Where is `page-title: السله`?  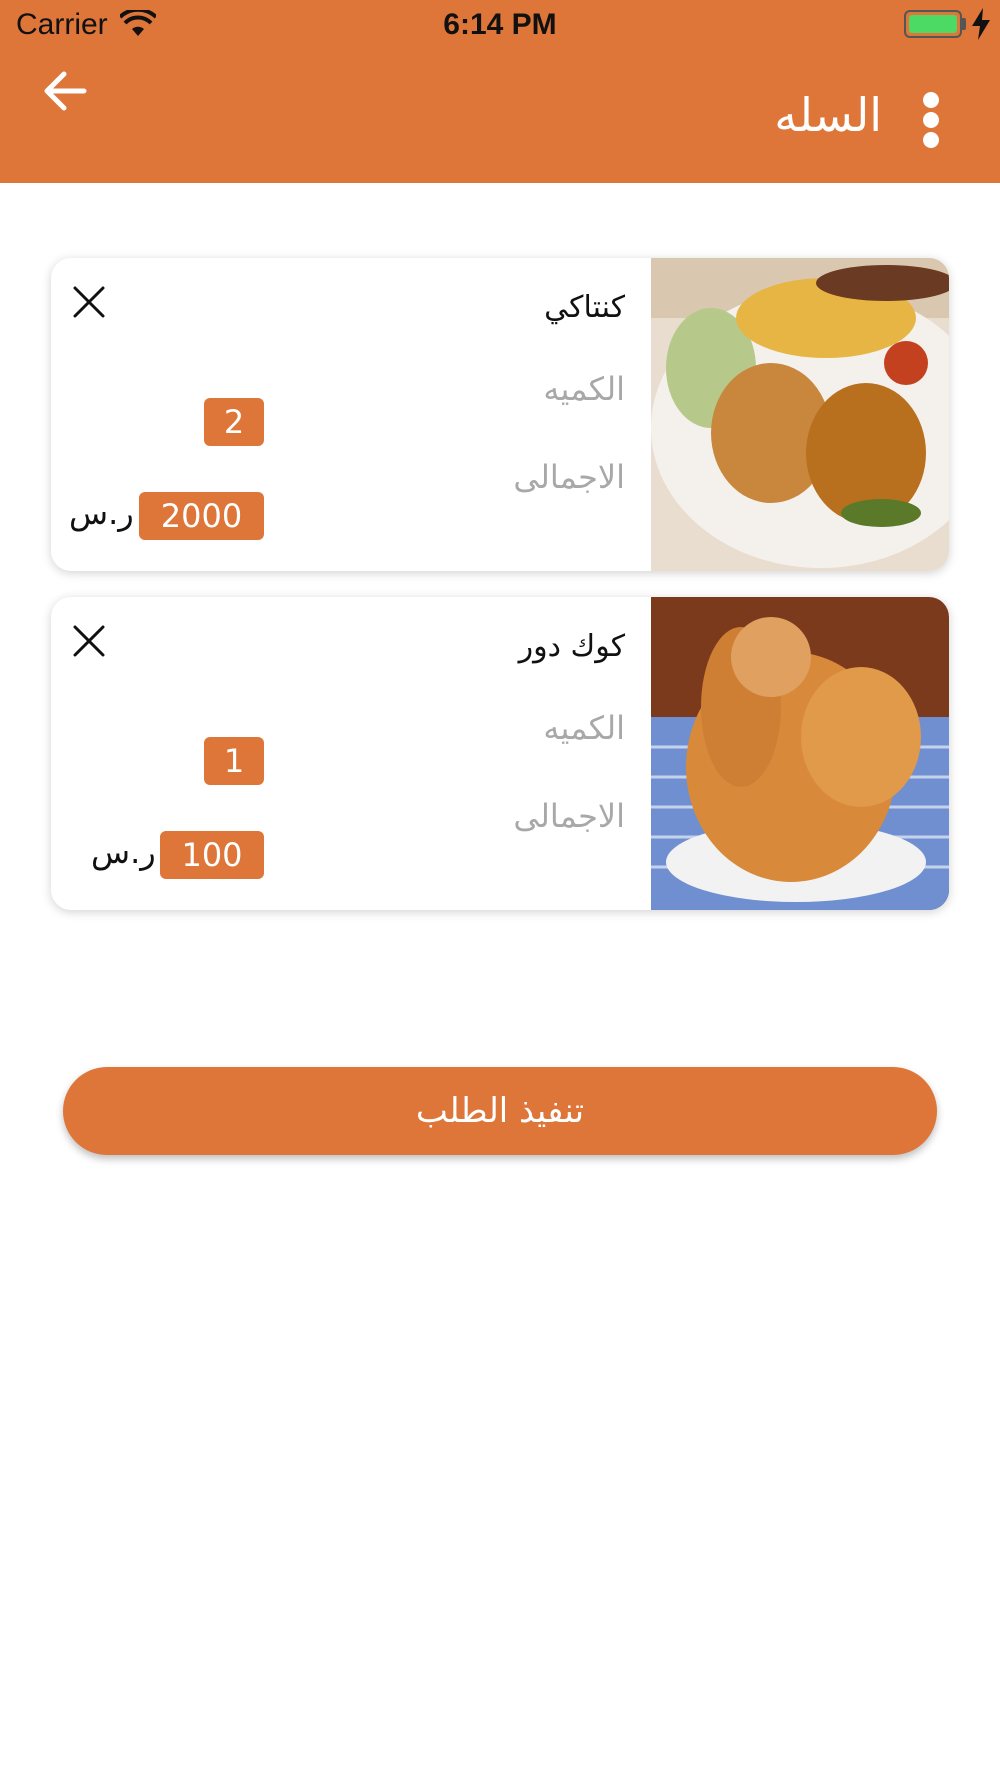
page-title: السله is located at coordinates (828, 115).